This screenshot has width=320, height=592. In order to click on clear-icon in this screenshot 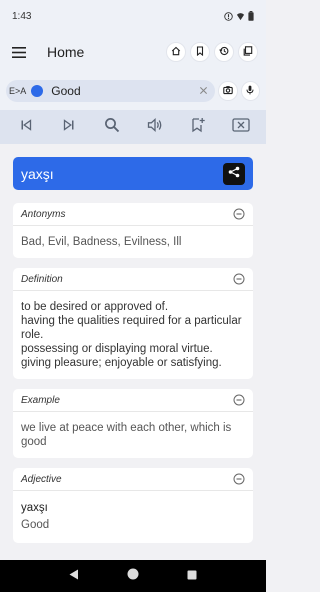, I will do `click(240, 127)`.